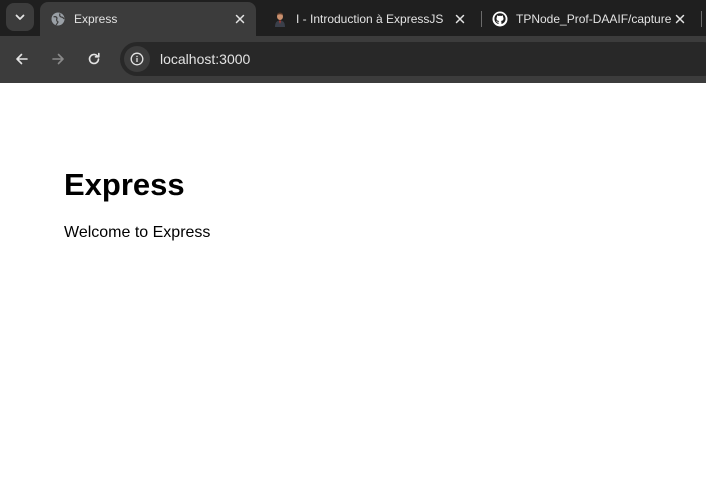 The image size is (706, 486). I want to click on address-bar: localhost:3000, so click(413, 59).